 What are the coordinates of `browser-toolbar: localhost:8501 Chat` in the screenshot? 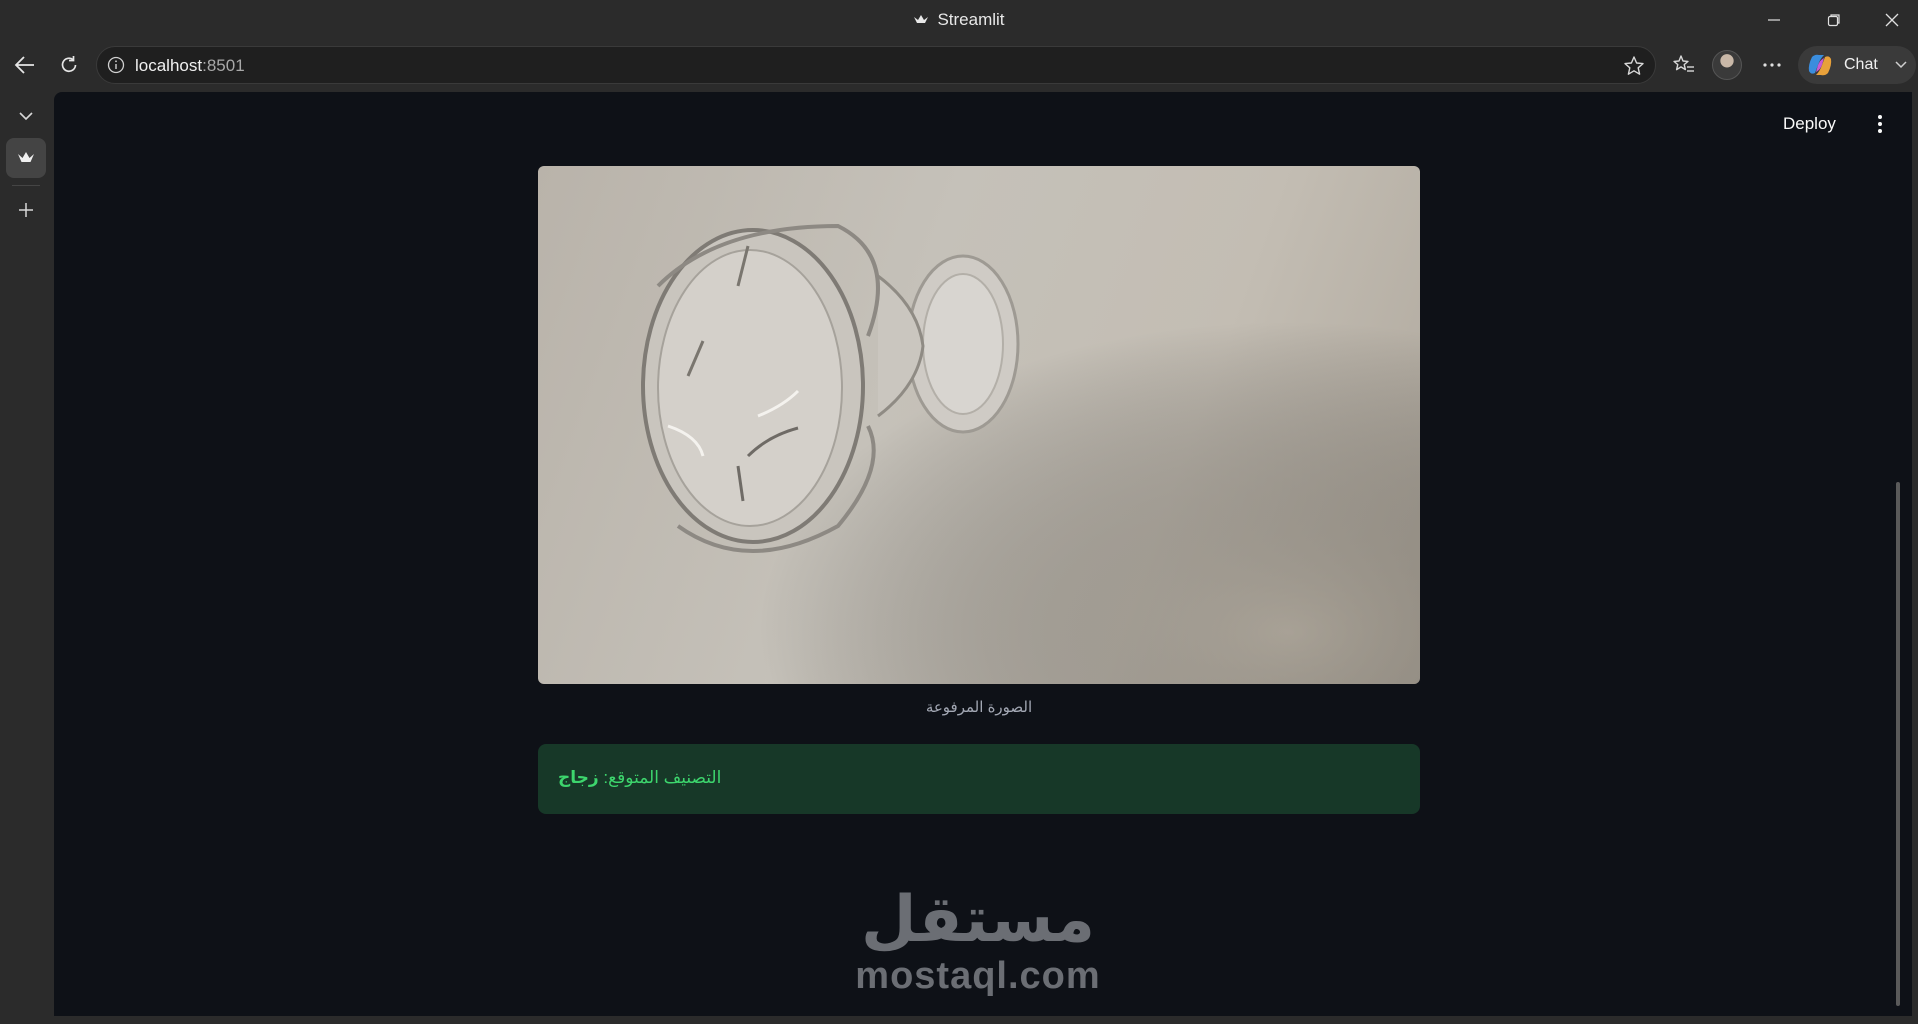 It's located at (959, 65).